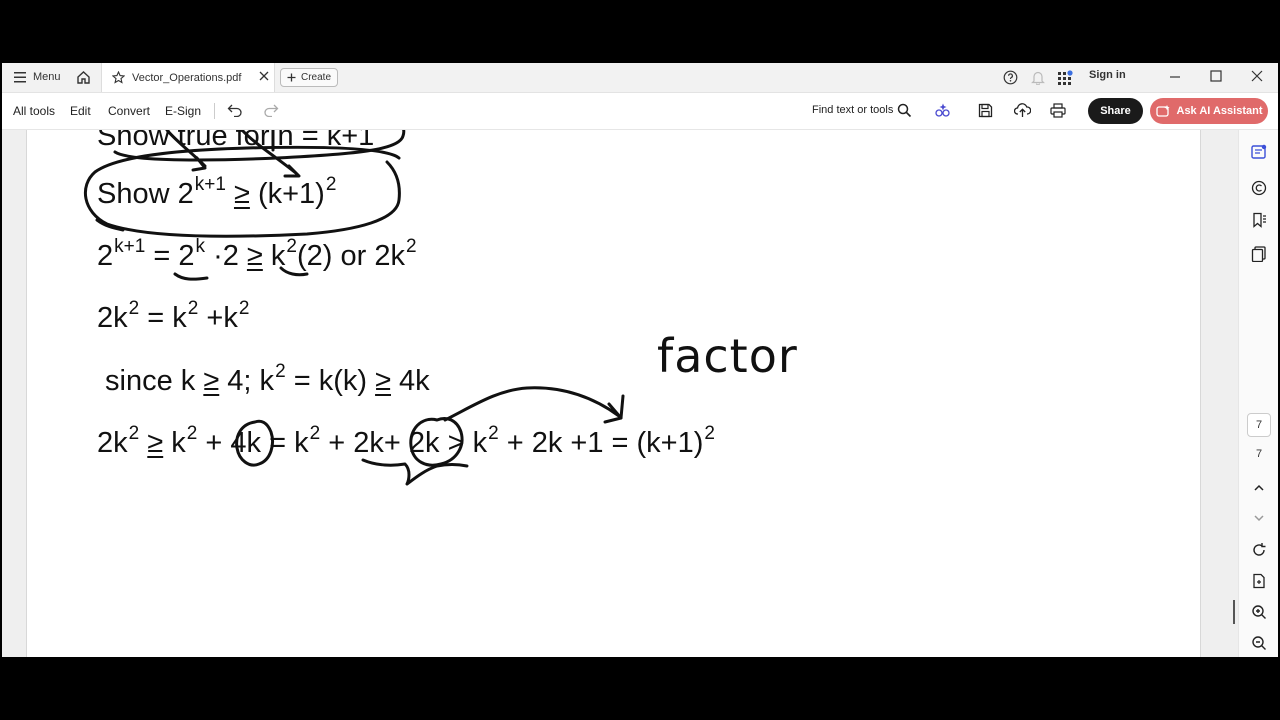 Image resolution: width=1280 pixels, height=720 pixels. I want to click on find-search-button, so click(904, 110).